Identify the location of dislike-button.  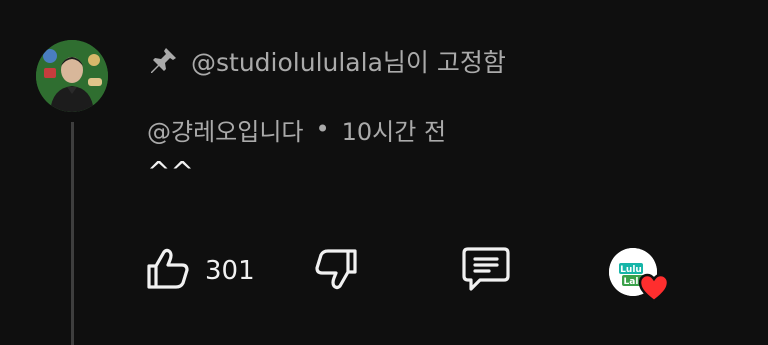
(337, 271).